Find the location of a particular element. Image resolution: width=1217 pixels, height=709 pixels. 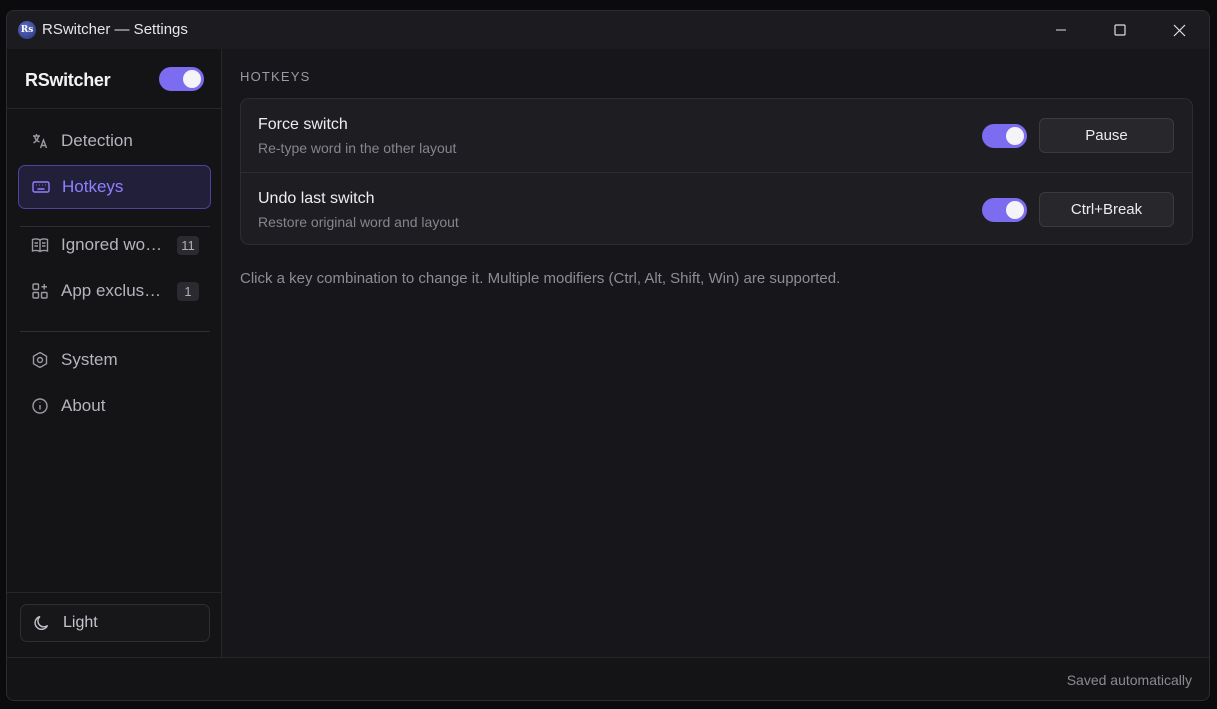

close-button is located at coordinates (1179, 30).